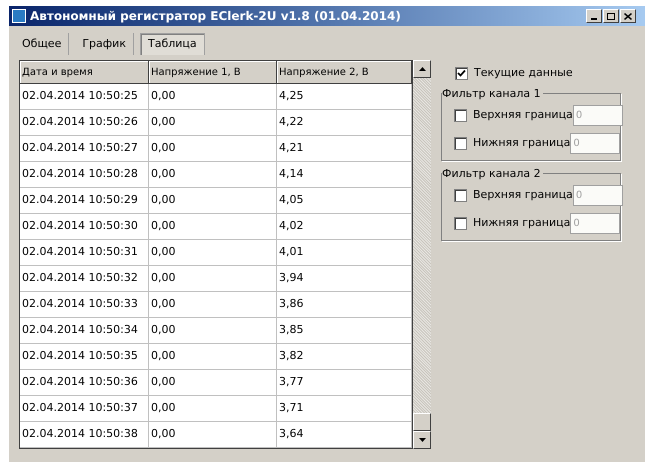 The height and width of the screenshot is (462, 645). Describe the element at coordinates (215, 16) in the screenshot. I see `window-title: Автономный регистратор EClerk-2U v1.8 (01.04.2014)` at that location.